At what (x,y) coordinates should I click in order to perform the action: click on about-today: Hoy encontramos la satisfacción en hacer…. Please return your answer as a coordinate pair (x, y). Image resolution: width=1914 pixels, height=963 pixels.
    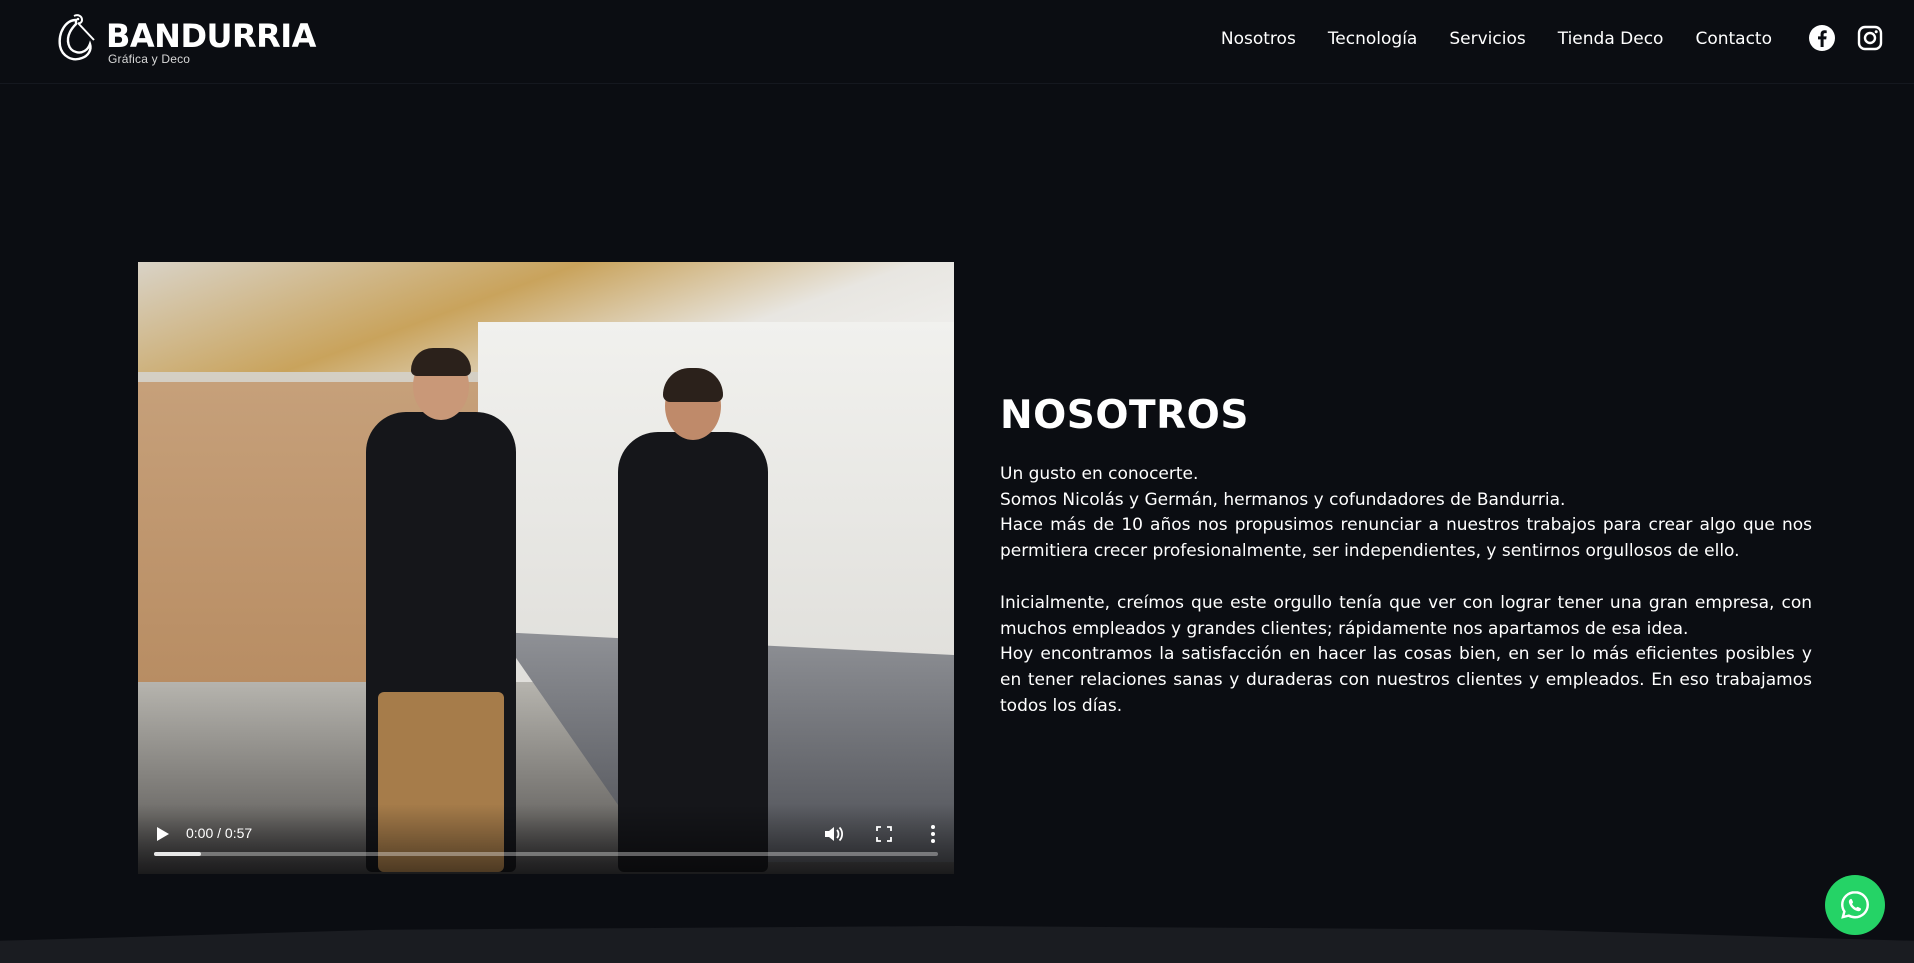
    Looking at the image, I should click on (1406, 680).